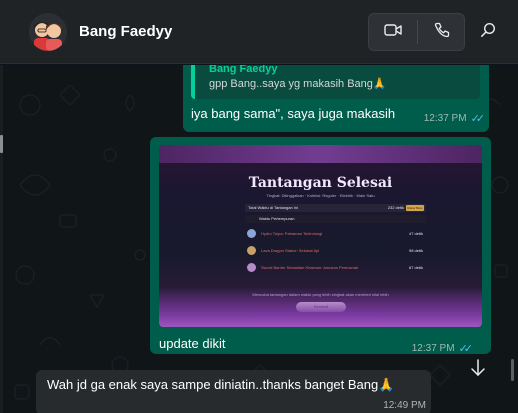 The width and height of the screenshot is (518, 413). Describe the element at coordinates (478, 119) in the screenshot. I see `read-receipt-icon: ✓✓` at that location.